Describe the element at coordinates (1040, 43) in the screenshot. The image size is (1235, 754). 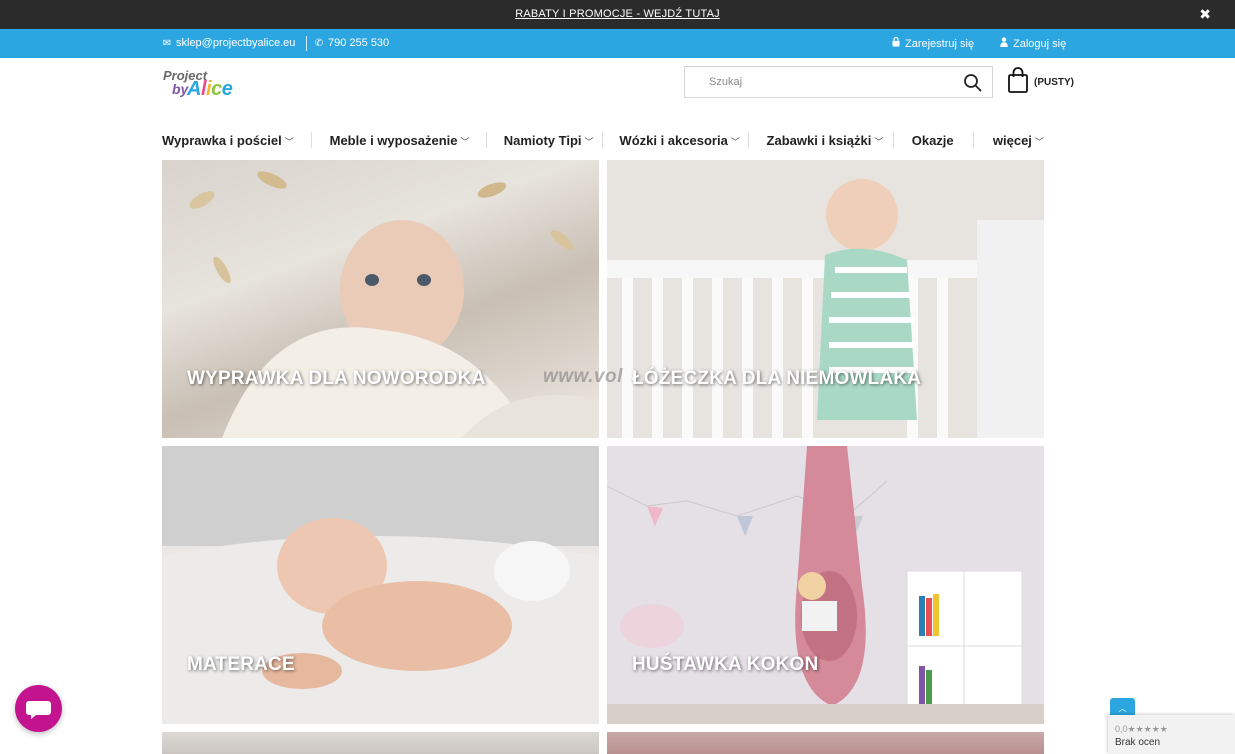
I see `login-text: Zaloguj się` at that location.